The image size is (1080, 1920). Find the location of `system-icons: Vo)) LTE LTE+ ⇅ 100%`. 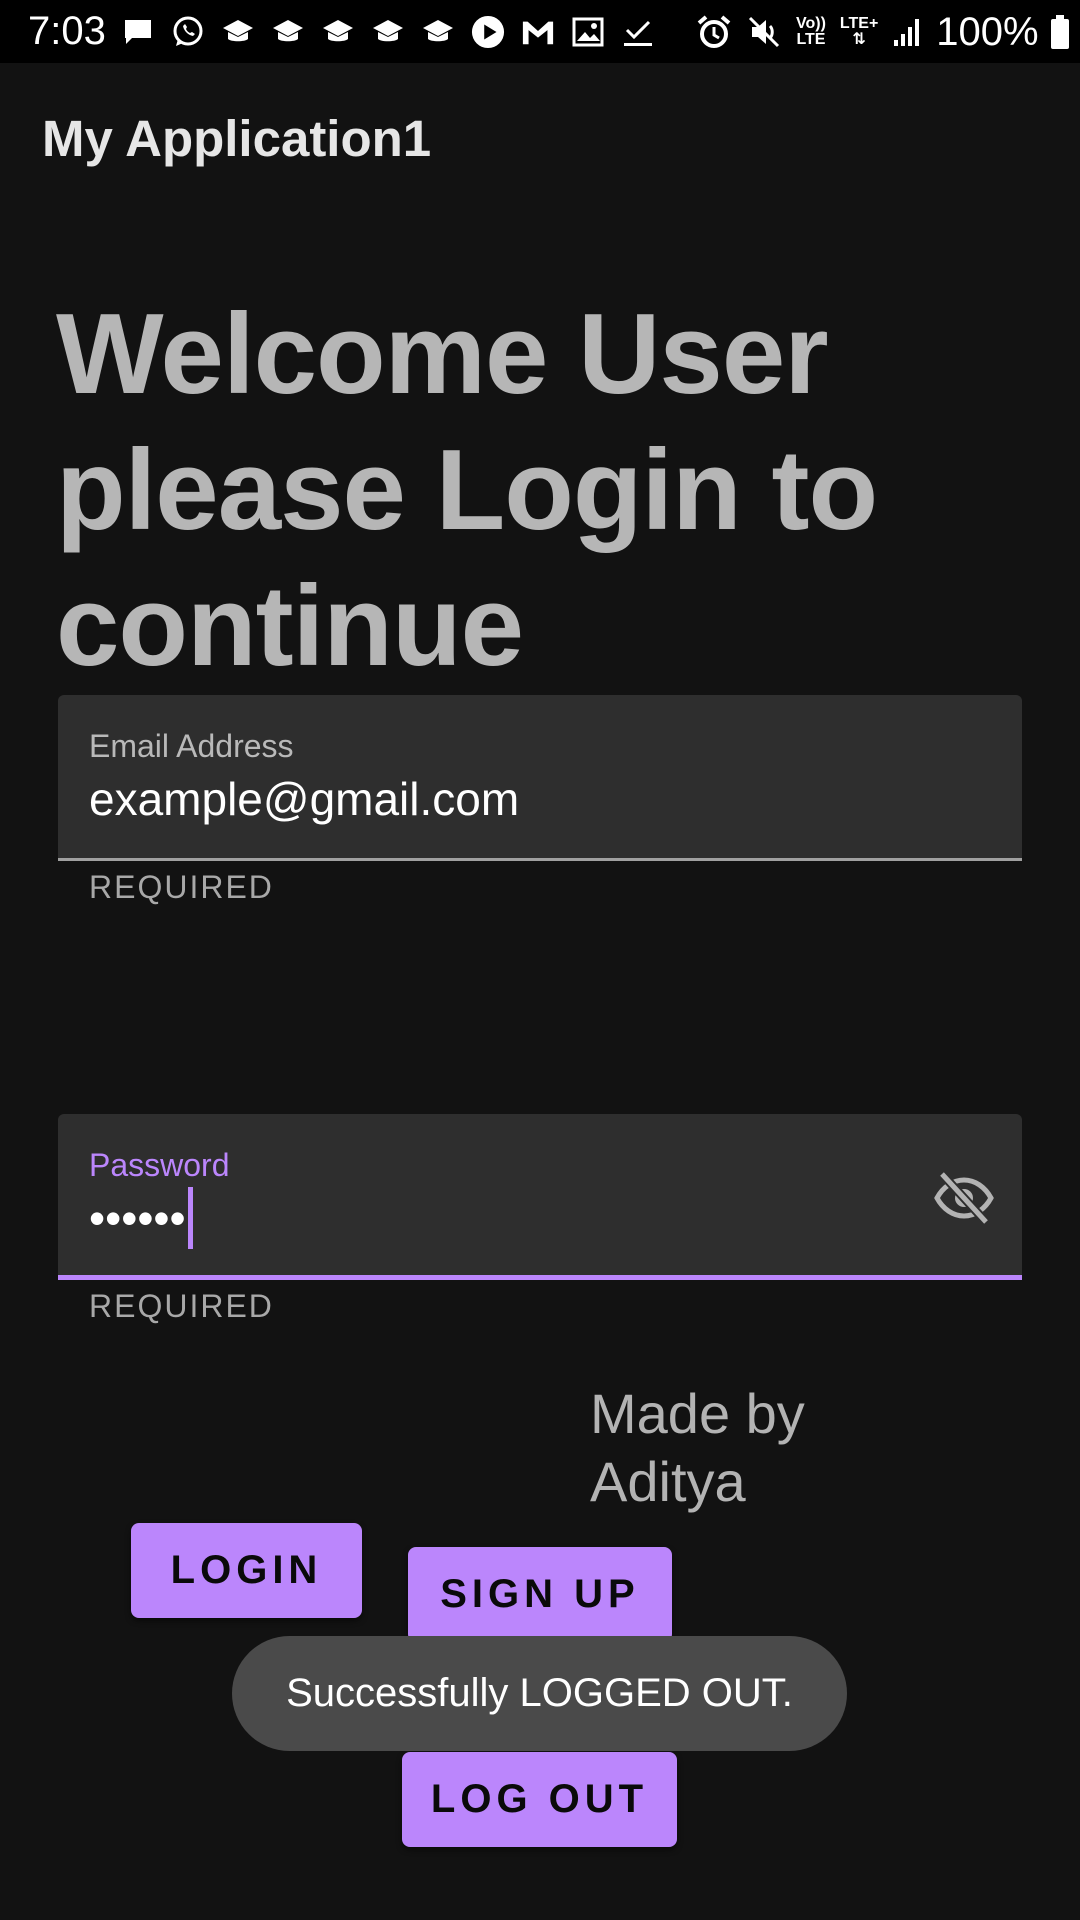

system-icons: Vo)) LTE LTE+ ⇅ 100% is located at coordinates (888, 32).